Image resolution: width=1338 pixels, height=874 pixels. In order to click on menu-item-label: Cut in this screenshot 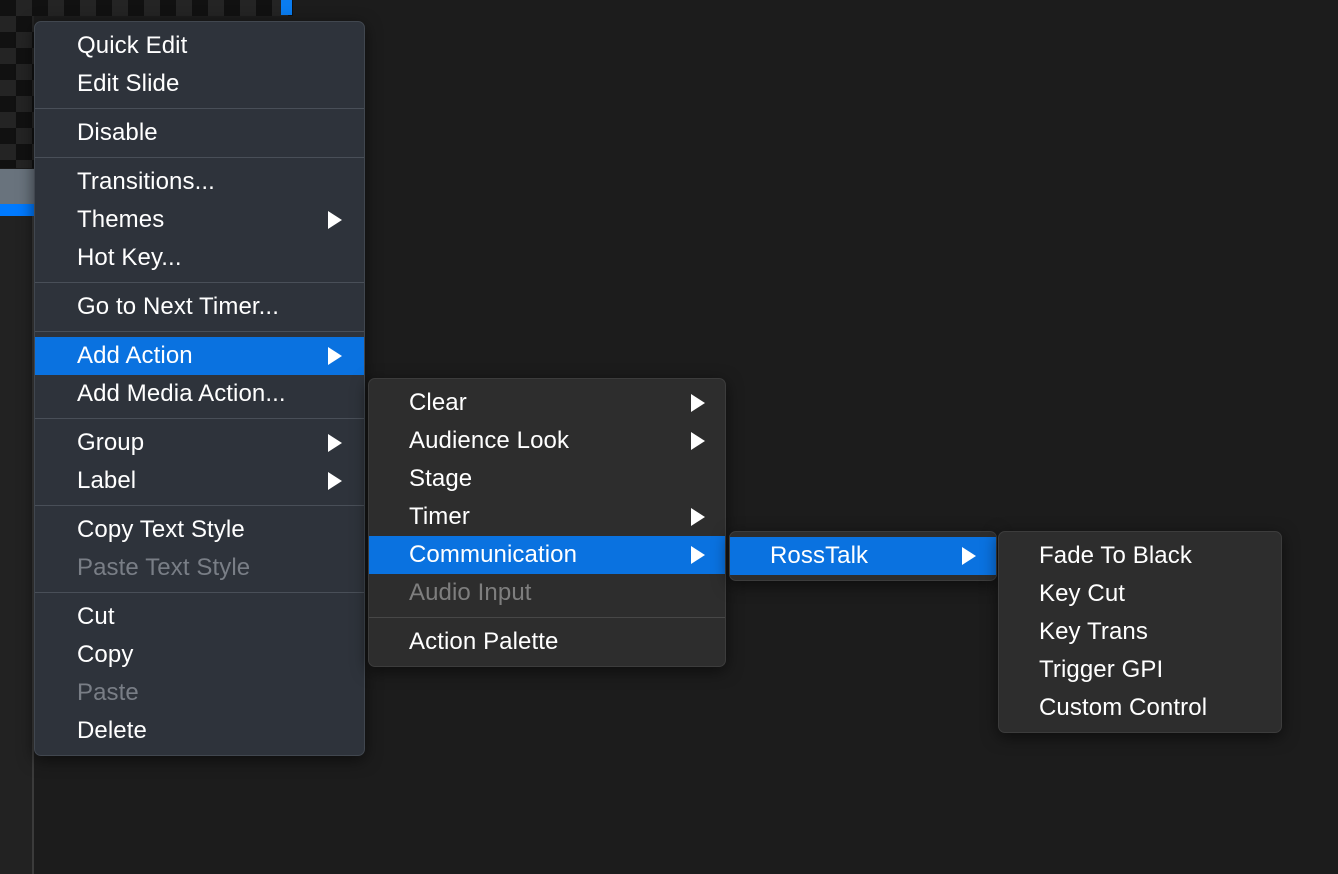, I will do `click(96, 616)`.